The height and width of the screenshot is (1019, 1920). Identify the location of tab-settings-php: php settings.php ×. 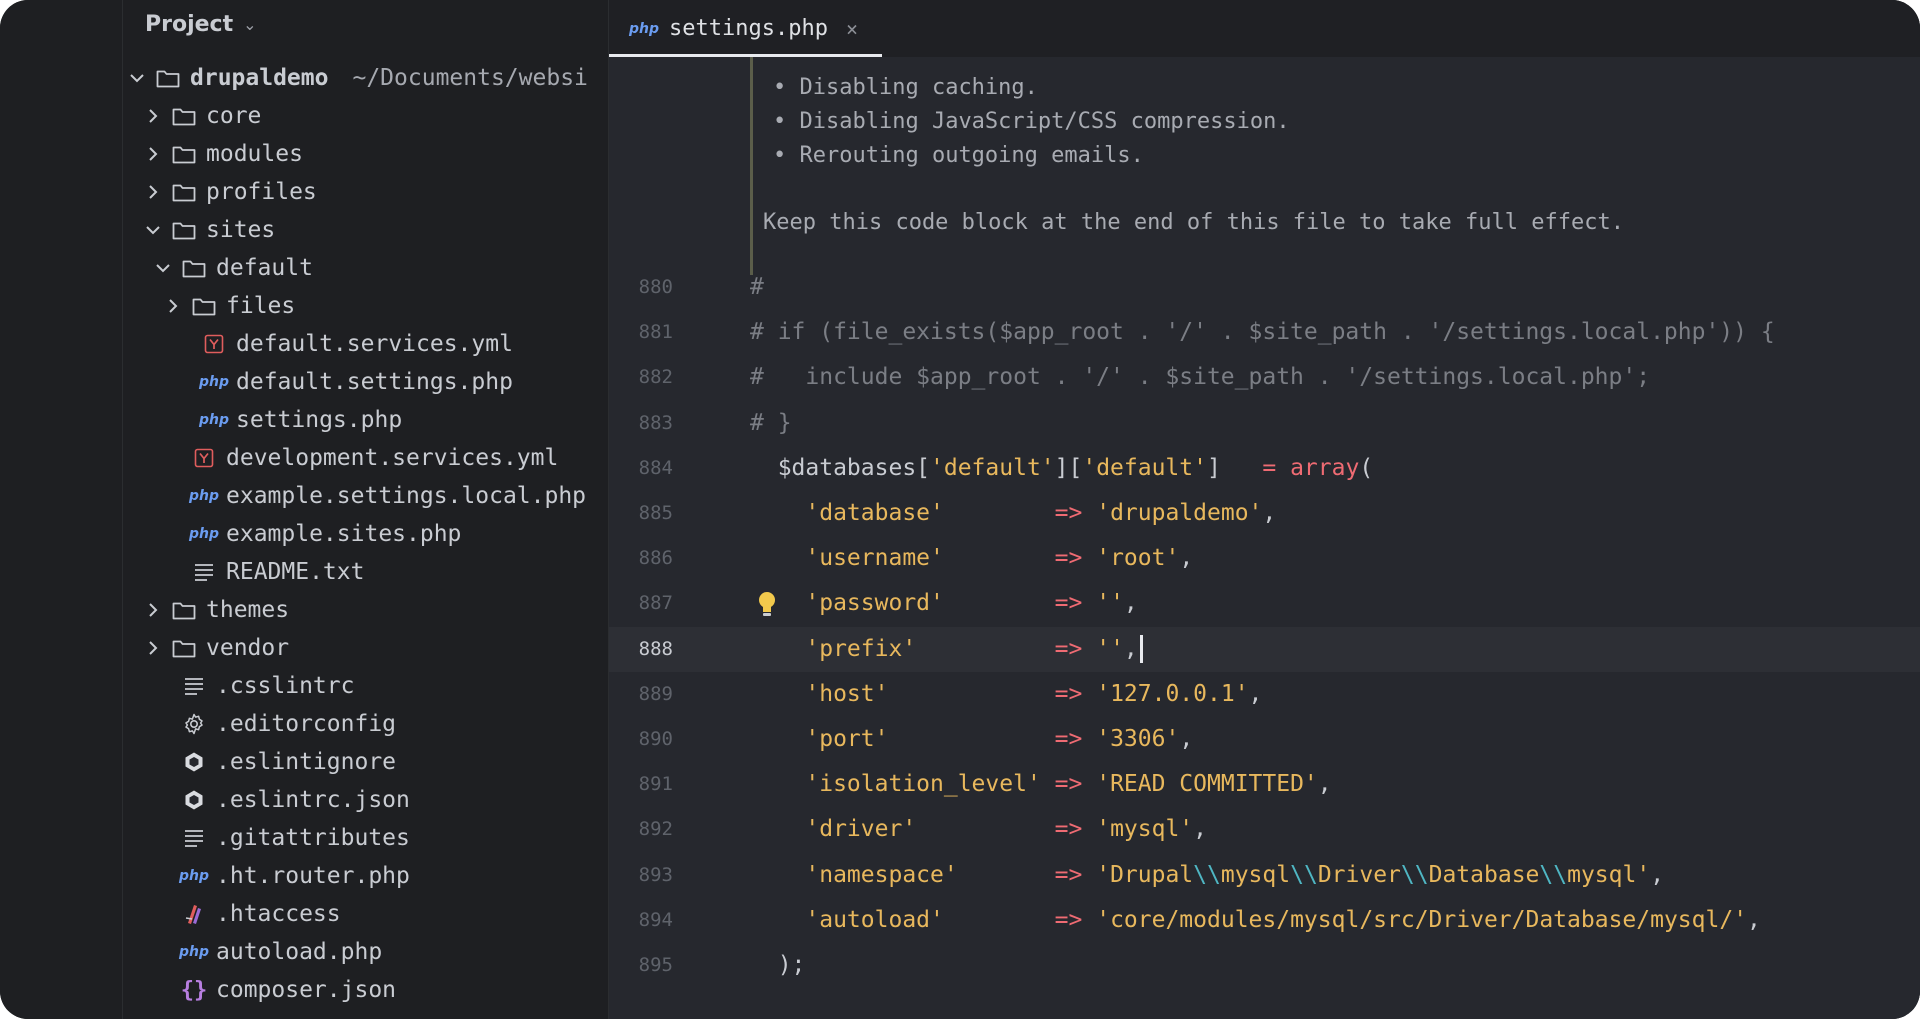
(745, 28).